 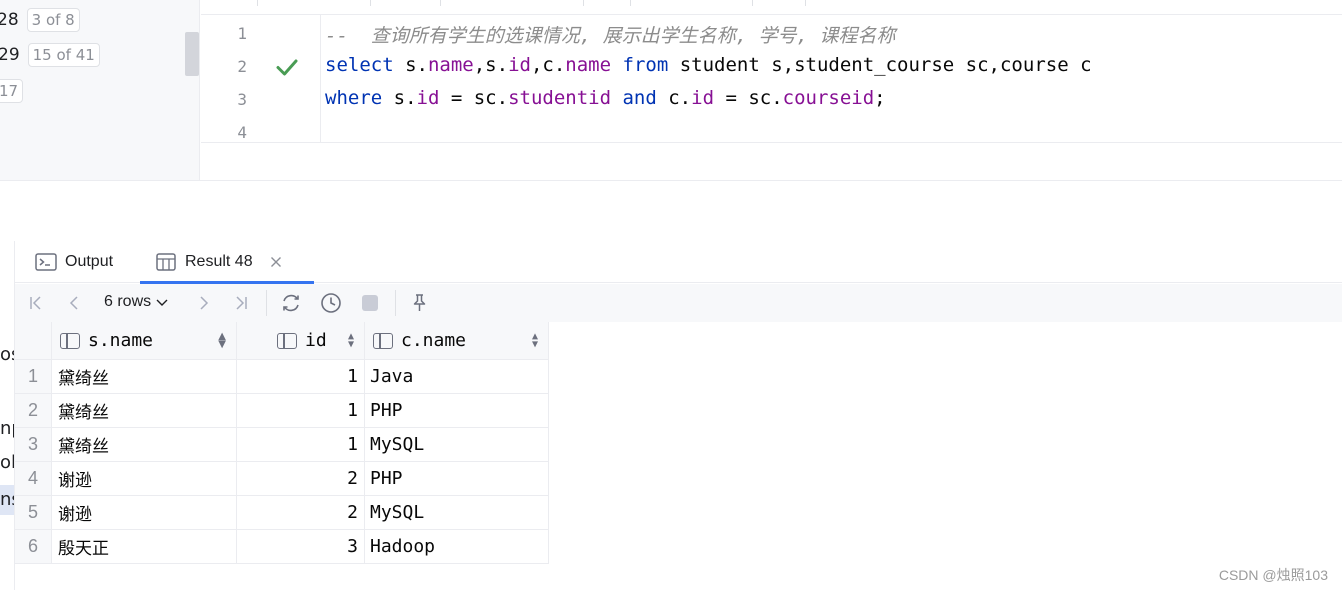 I want to click on code-token: ;, so click(x=880, y=98).